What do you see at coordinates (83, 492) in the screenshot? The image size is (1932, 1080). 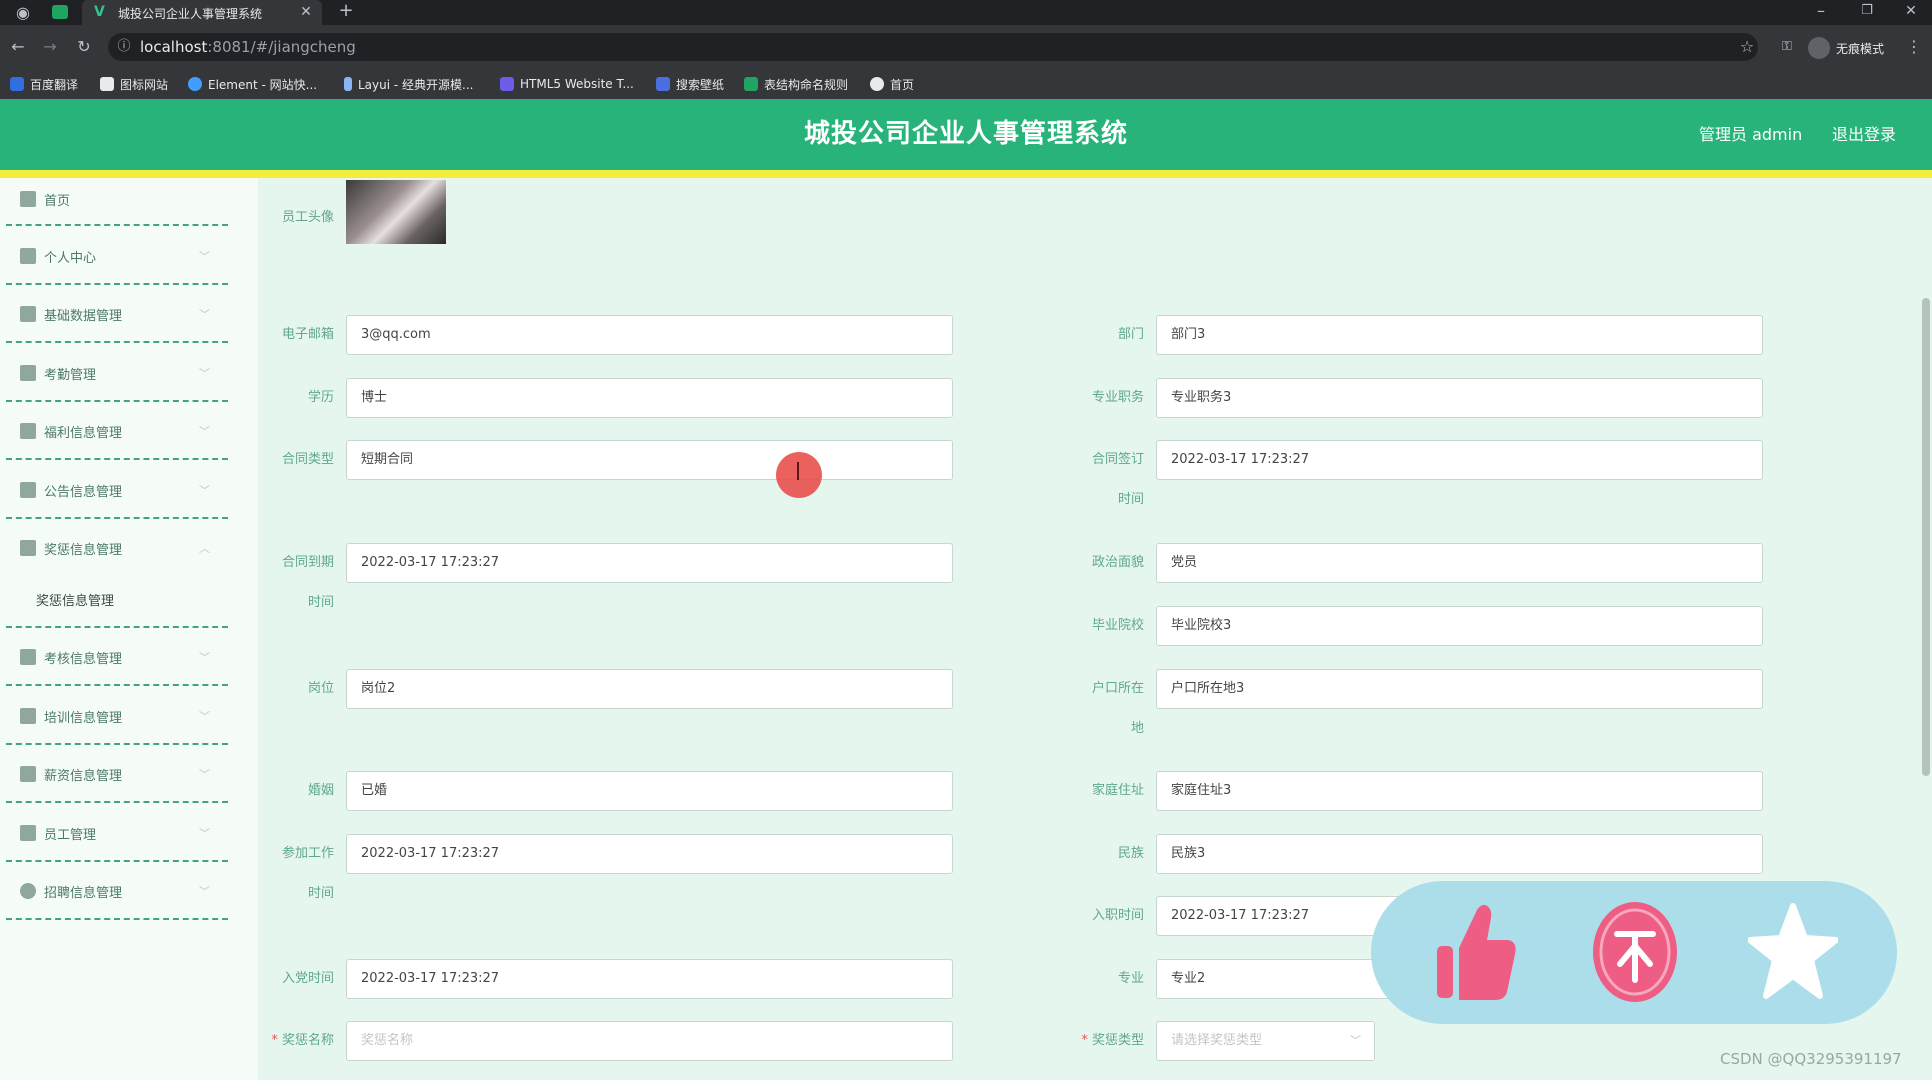 I see `sidebar-item-label: 公告信息管理` at bounding box center [83, 492].